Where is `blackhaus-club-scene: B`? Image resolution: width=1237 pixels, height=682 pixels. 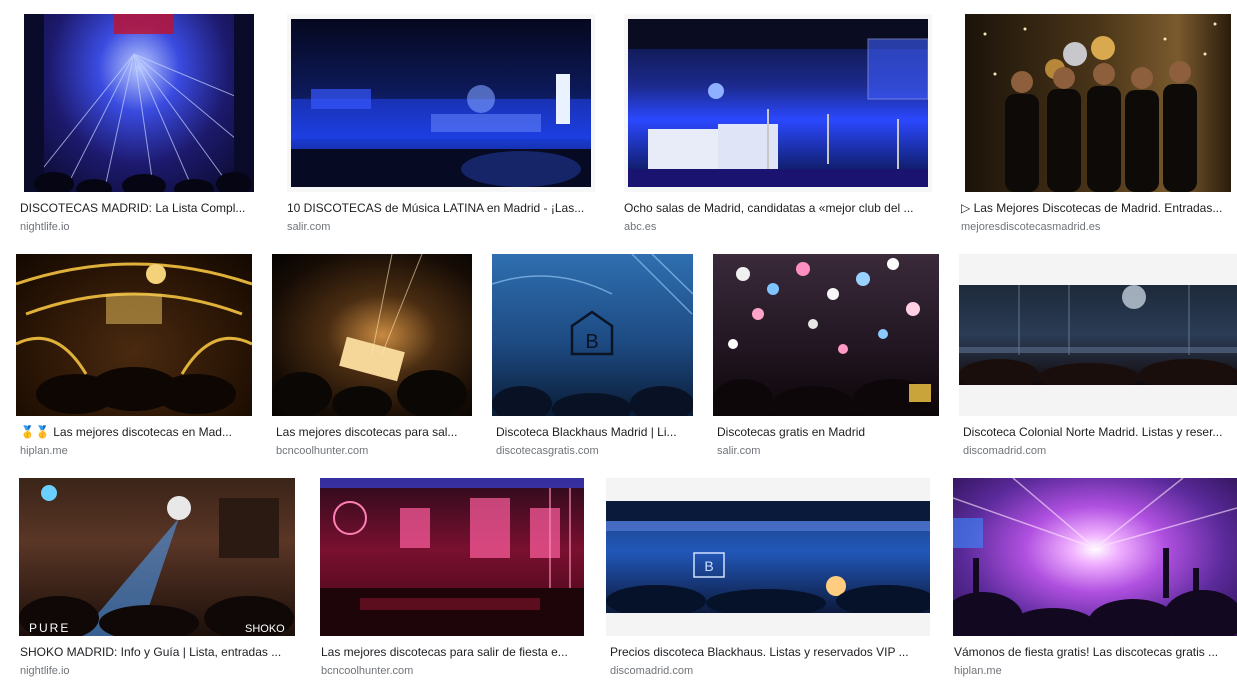 blackhaus-club-scene: B is located at coordinates (768, 557).